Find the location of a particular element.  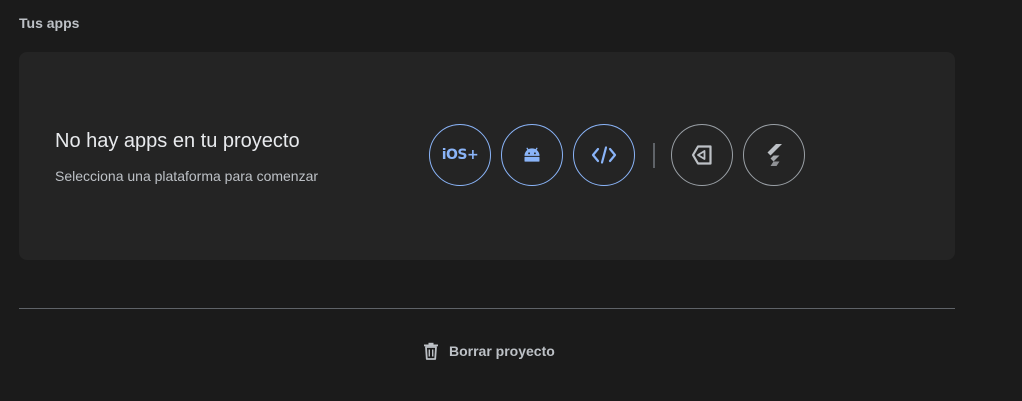

add-ios-app-button: iOS+ is located at coordinates (460, 155).